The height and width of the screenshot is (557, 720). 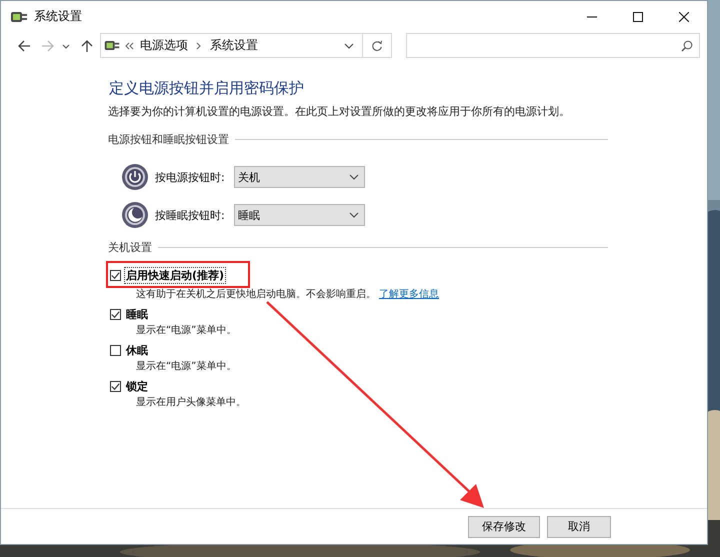 I want to click on close-icon, so click(x=684, y=17).